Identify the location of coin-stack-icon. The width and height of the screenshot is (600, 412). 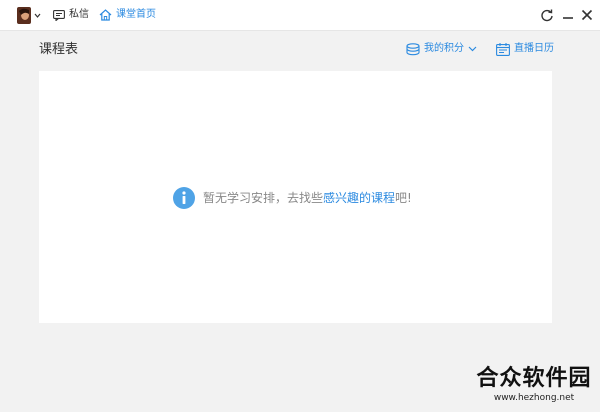
(413, 48).